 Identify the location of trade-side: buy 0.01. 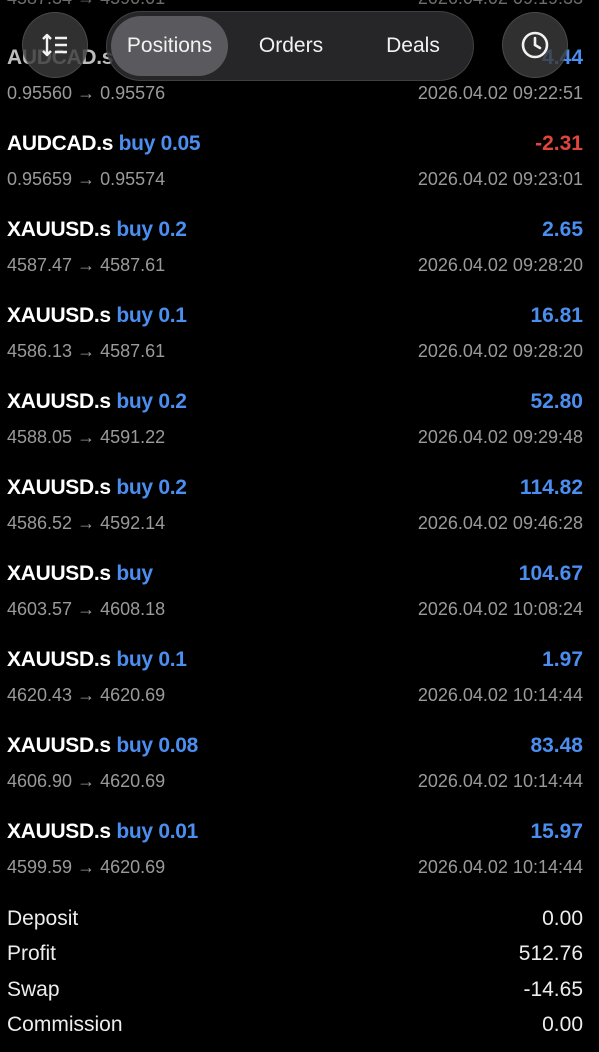
(157, 831).